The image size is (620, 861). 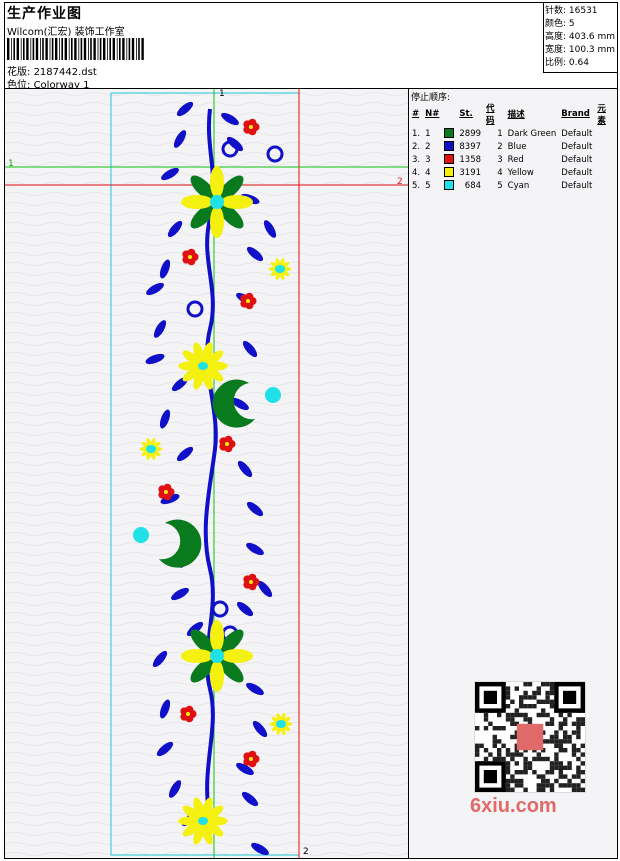 I want to click on guide-bottom-label: 2, so click(x=306, y=852).